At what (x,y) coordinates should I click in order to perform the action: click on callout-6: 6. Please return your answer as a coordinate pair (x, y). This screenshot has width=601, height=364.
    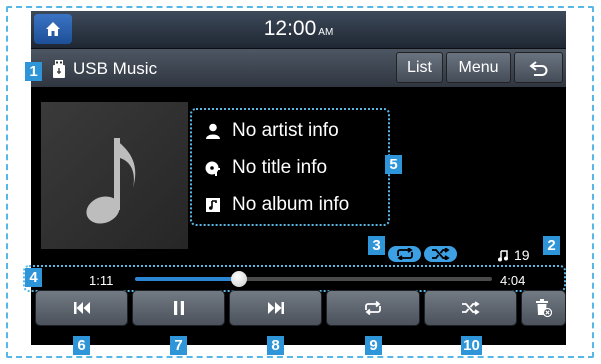
    Looking at the image, I should click on (81, 345).